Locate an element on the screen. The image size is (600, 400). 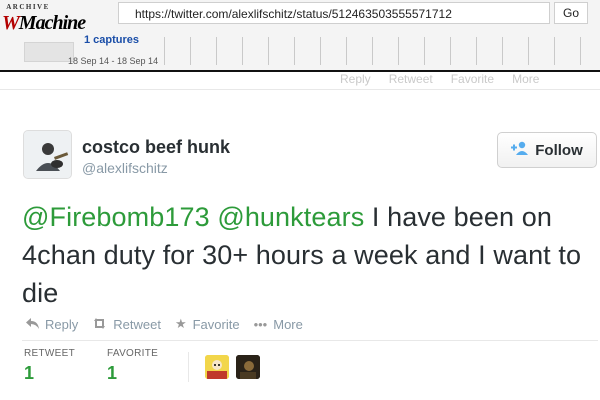
tweet-top-border is located at coordinates (300, 89).